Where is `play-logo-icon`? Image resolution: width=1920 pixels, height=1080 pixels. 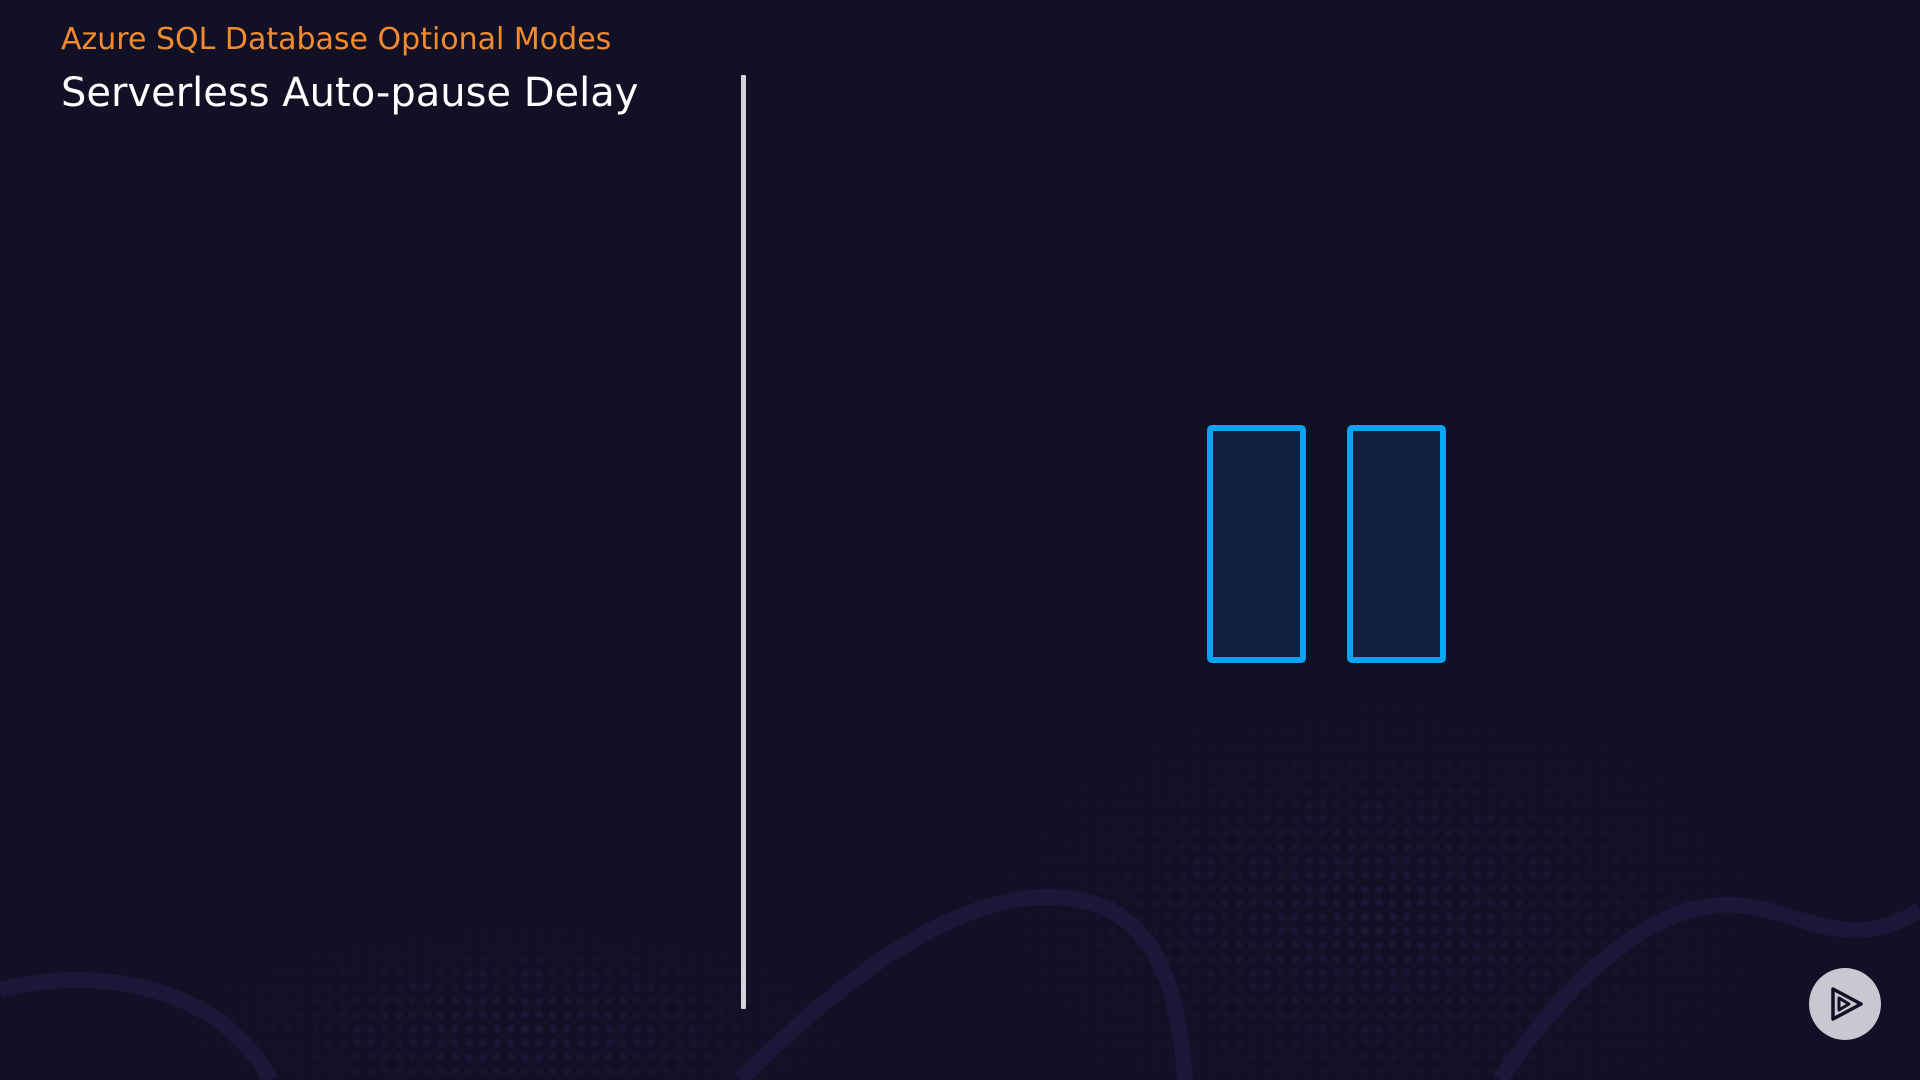 play-logo-icon is located at coordinates (1847, 1004).